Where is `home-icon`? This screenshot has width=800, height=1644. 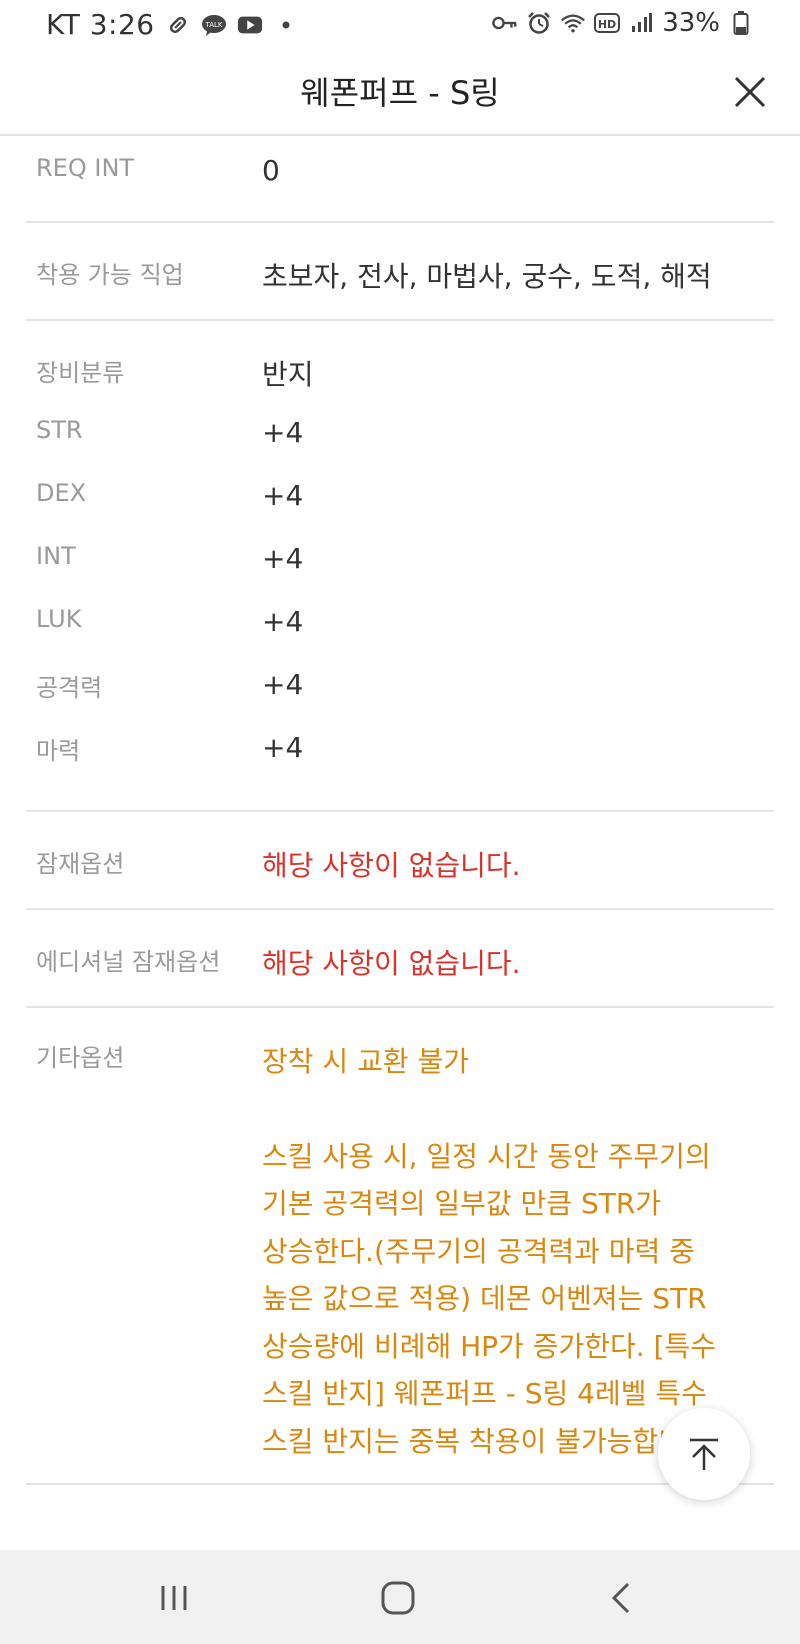
home-icon is located at coordinates (398, 1598).